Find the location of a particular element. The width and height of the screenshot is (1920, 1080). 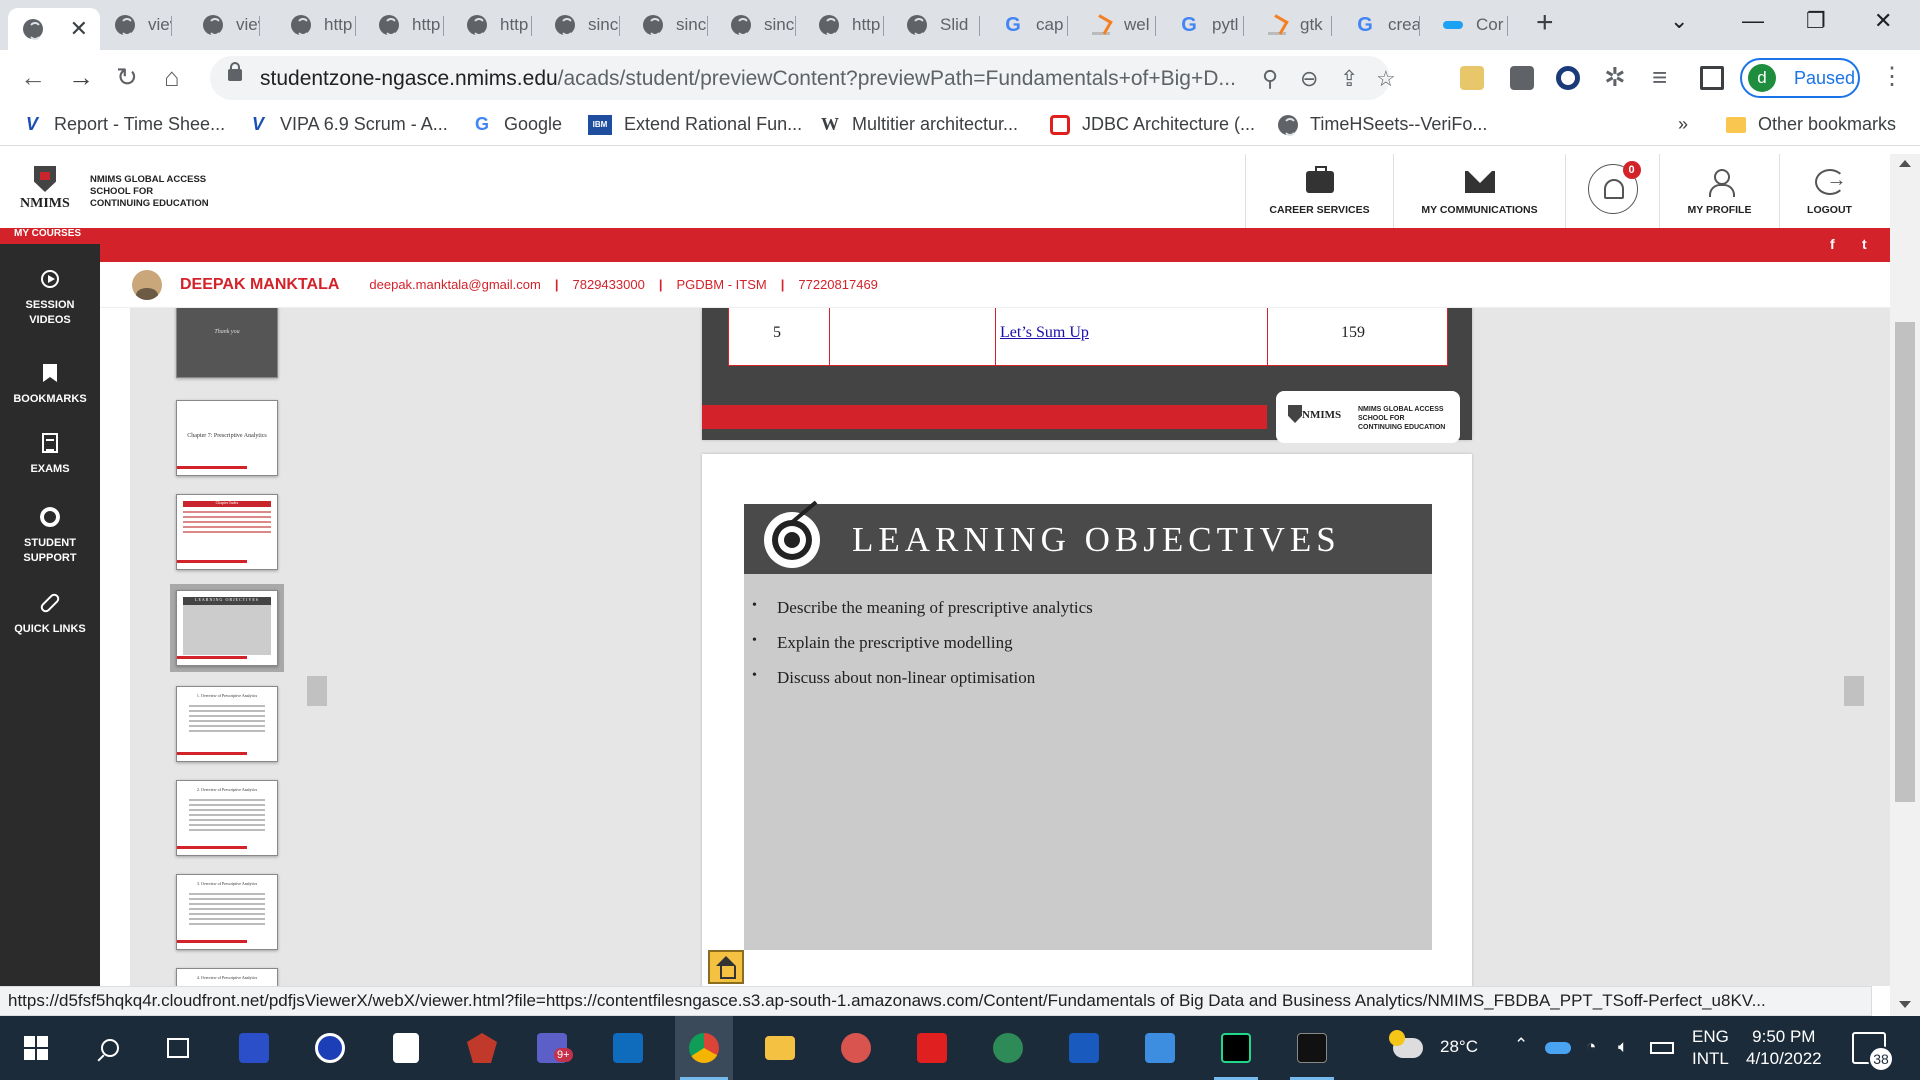

acrobat-icon is located at coordinates (932, 1048).